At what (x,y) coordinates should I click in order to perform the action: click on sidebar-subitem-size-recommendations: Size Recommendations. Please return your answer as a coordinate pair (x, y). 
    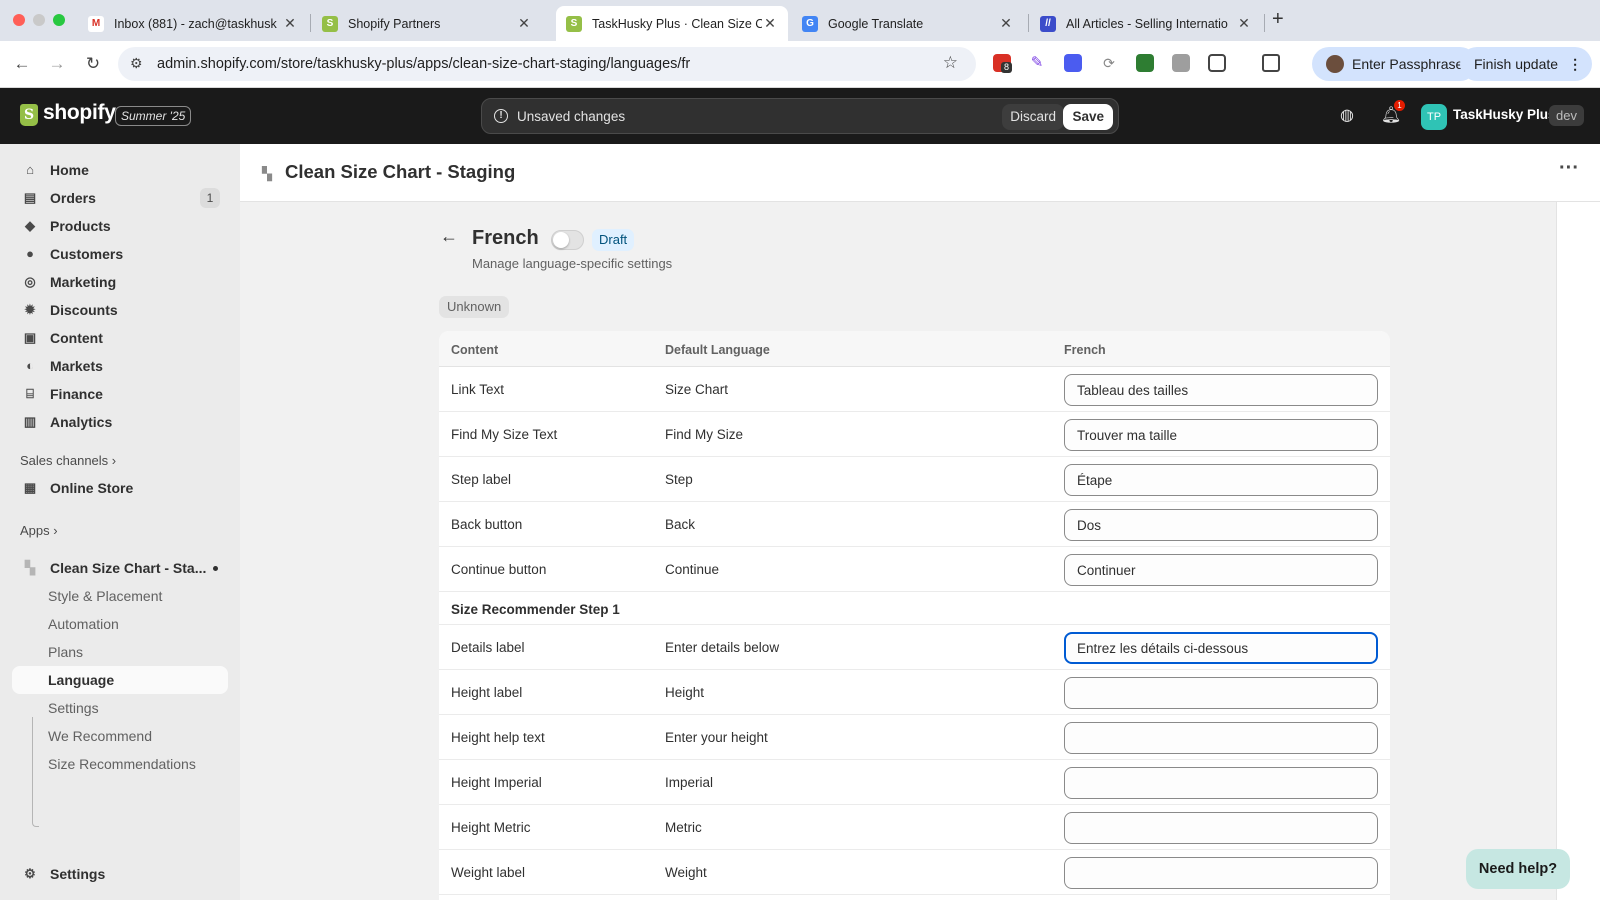
    Looking at the image, I should click on (120, 764).